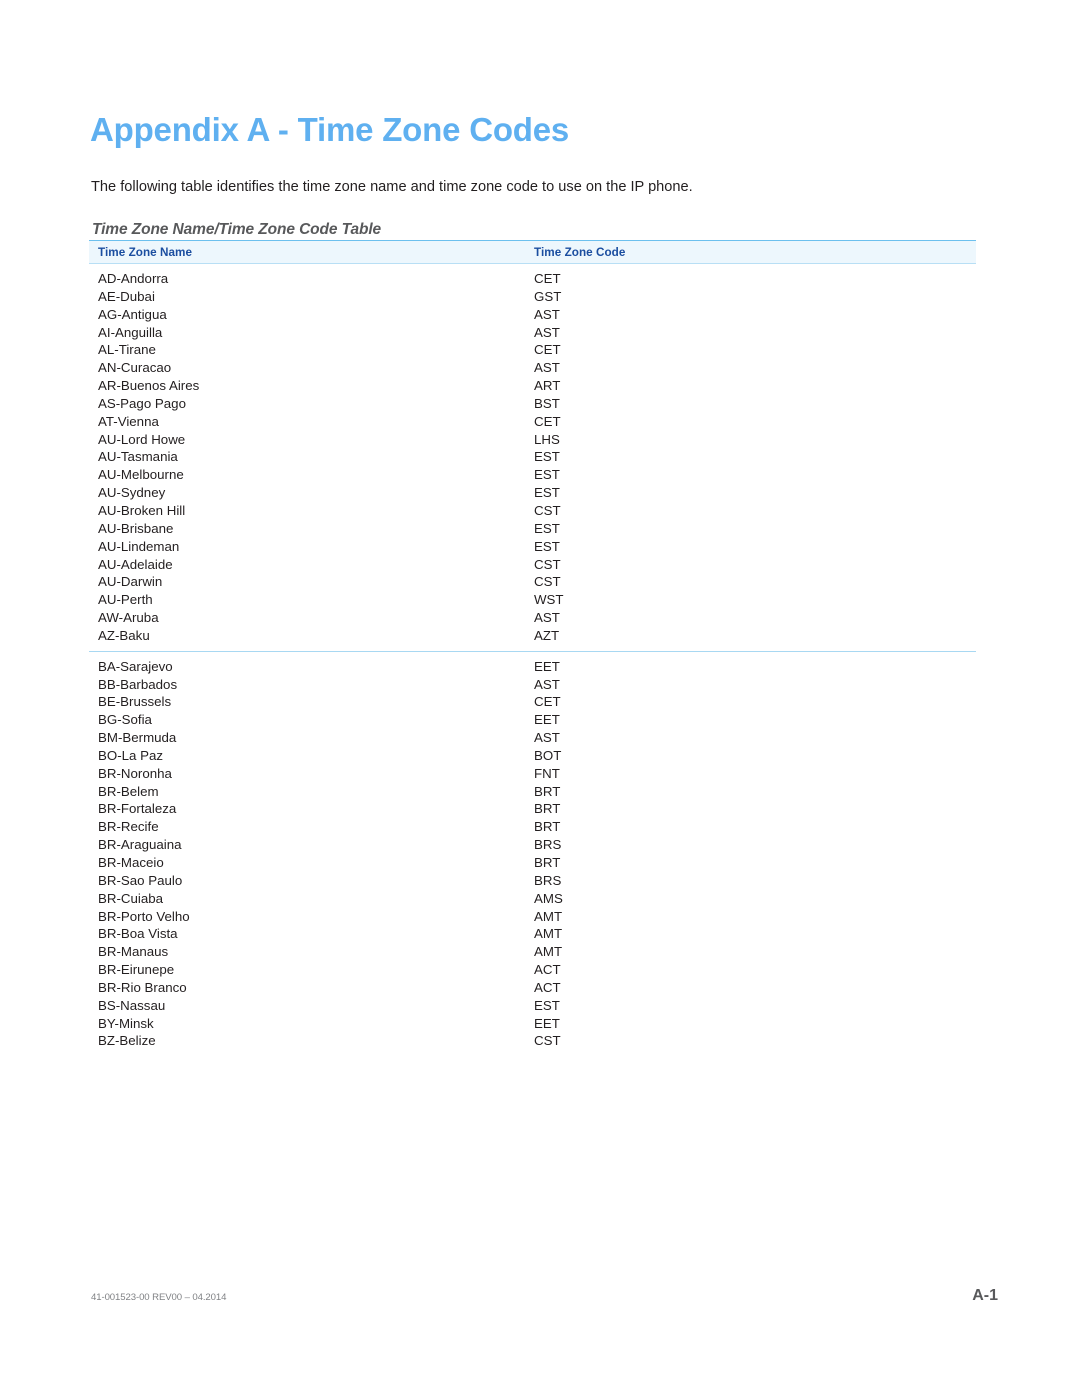 This screenshot has height=1397, width=1080. What do you see at coordinates (532, 440) in the screenshot?
I see `table-row: AU-Lord Howe LHS` at bounding box center [532, 440].